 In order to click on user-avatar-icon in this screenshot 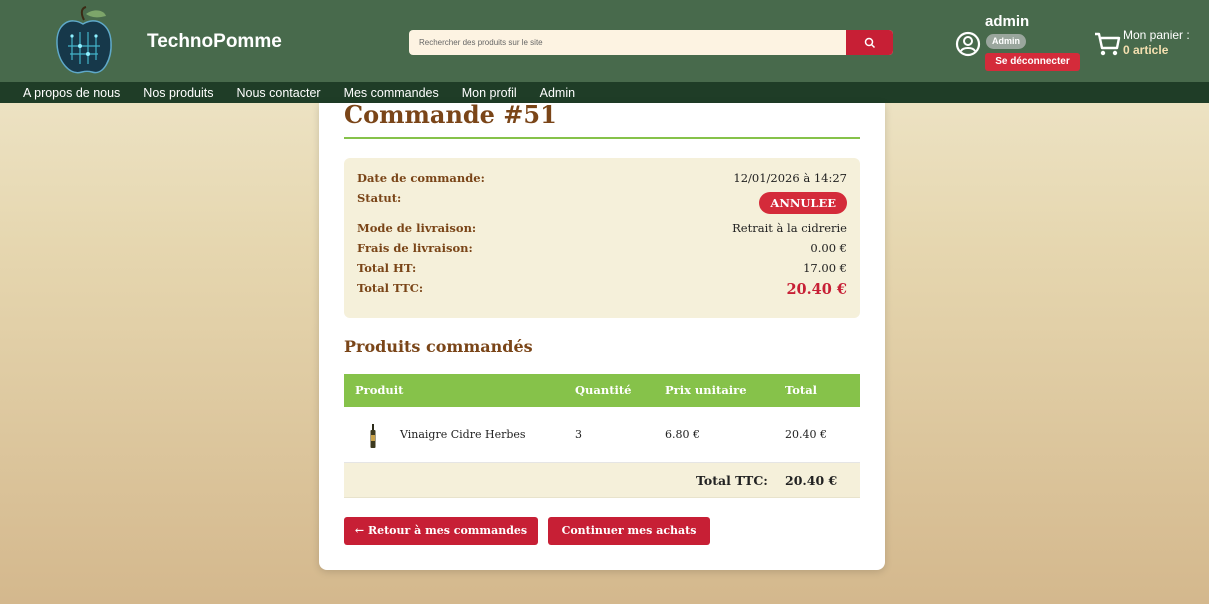, I will do `click(968, 44)`.